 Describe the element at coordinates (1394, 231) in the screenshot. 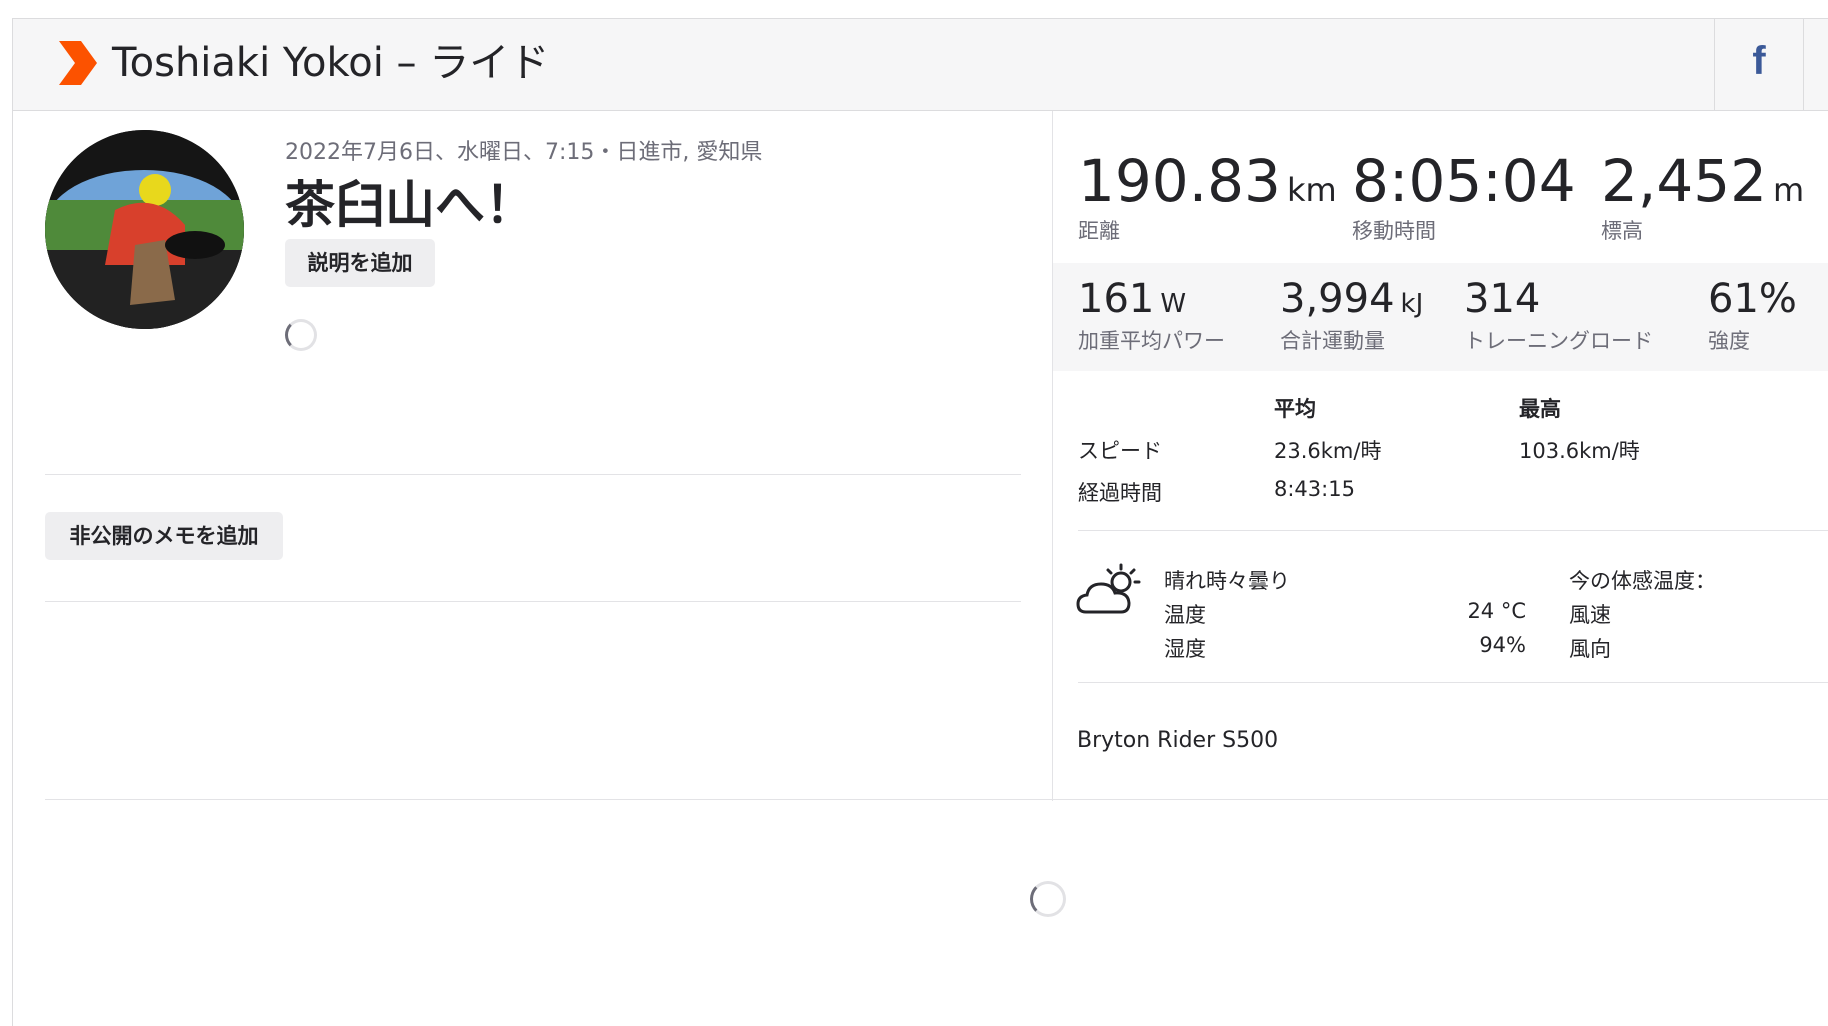

I see `stat-moving-time-label: 移動時間` at that location.